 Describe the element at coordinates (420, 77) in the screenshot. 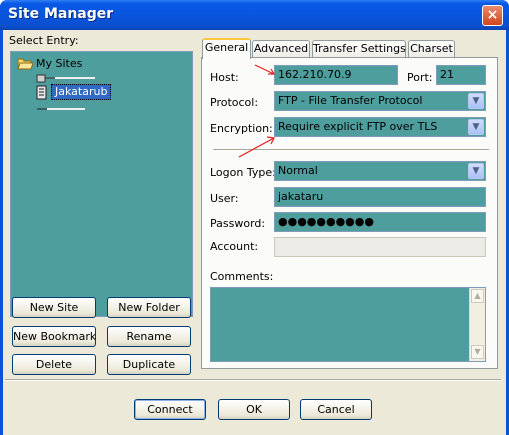

I see `port-label: Port:` at that location.